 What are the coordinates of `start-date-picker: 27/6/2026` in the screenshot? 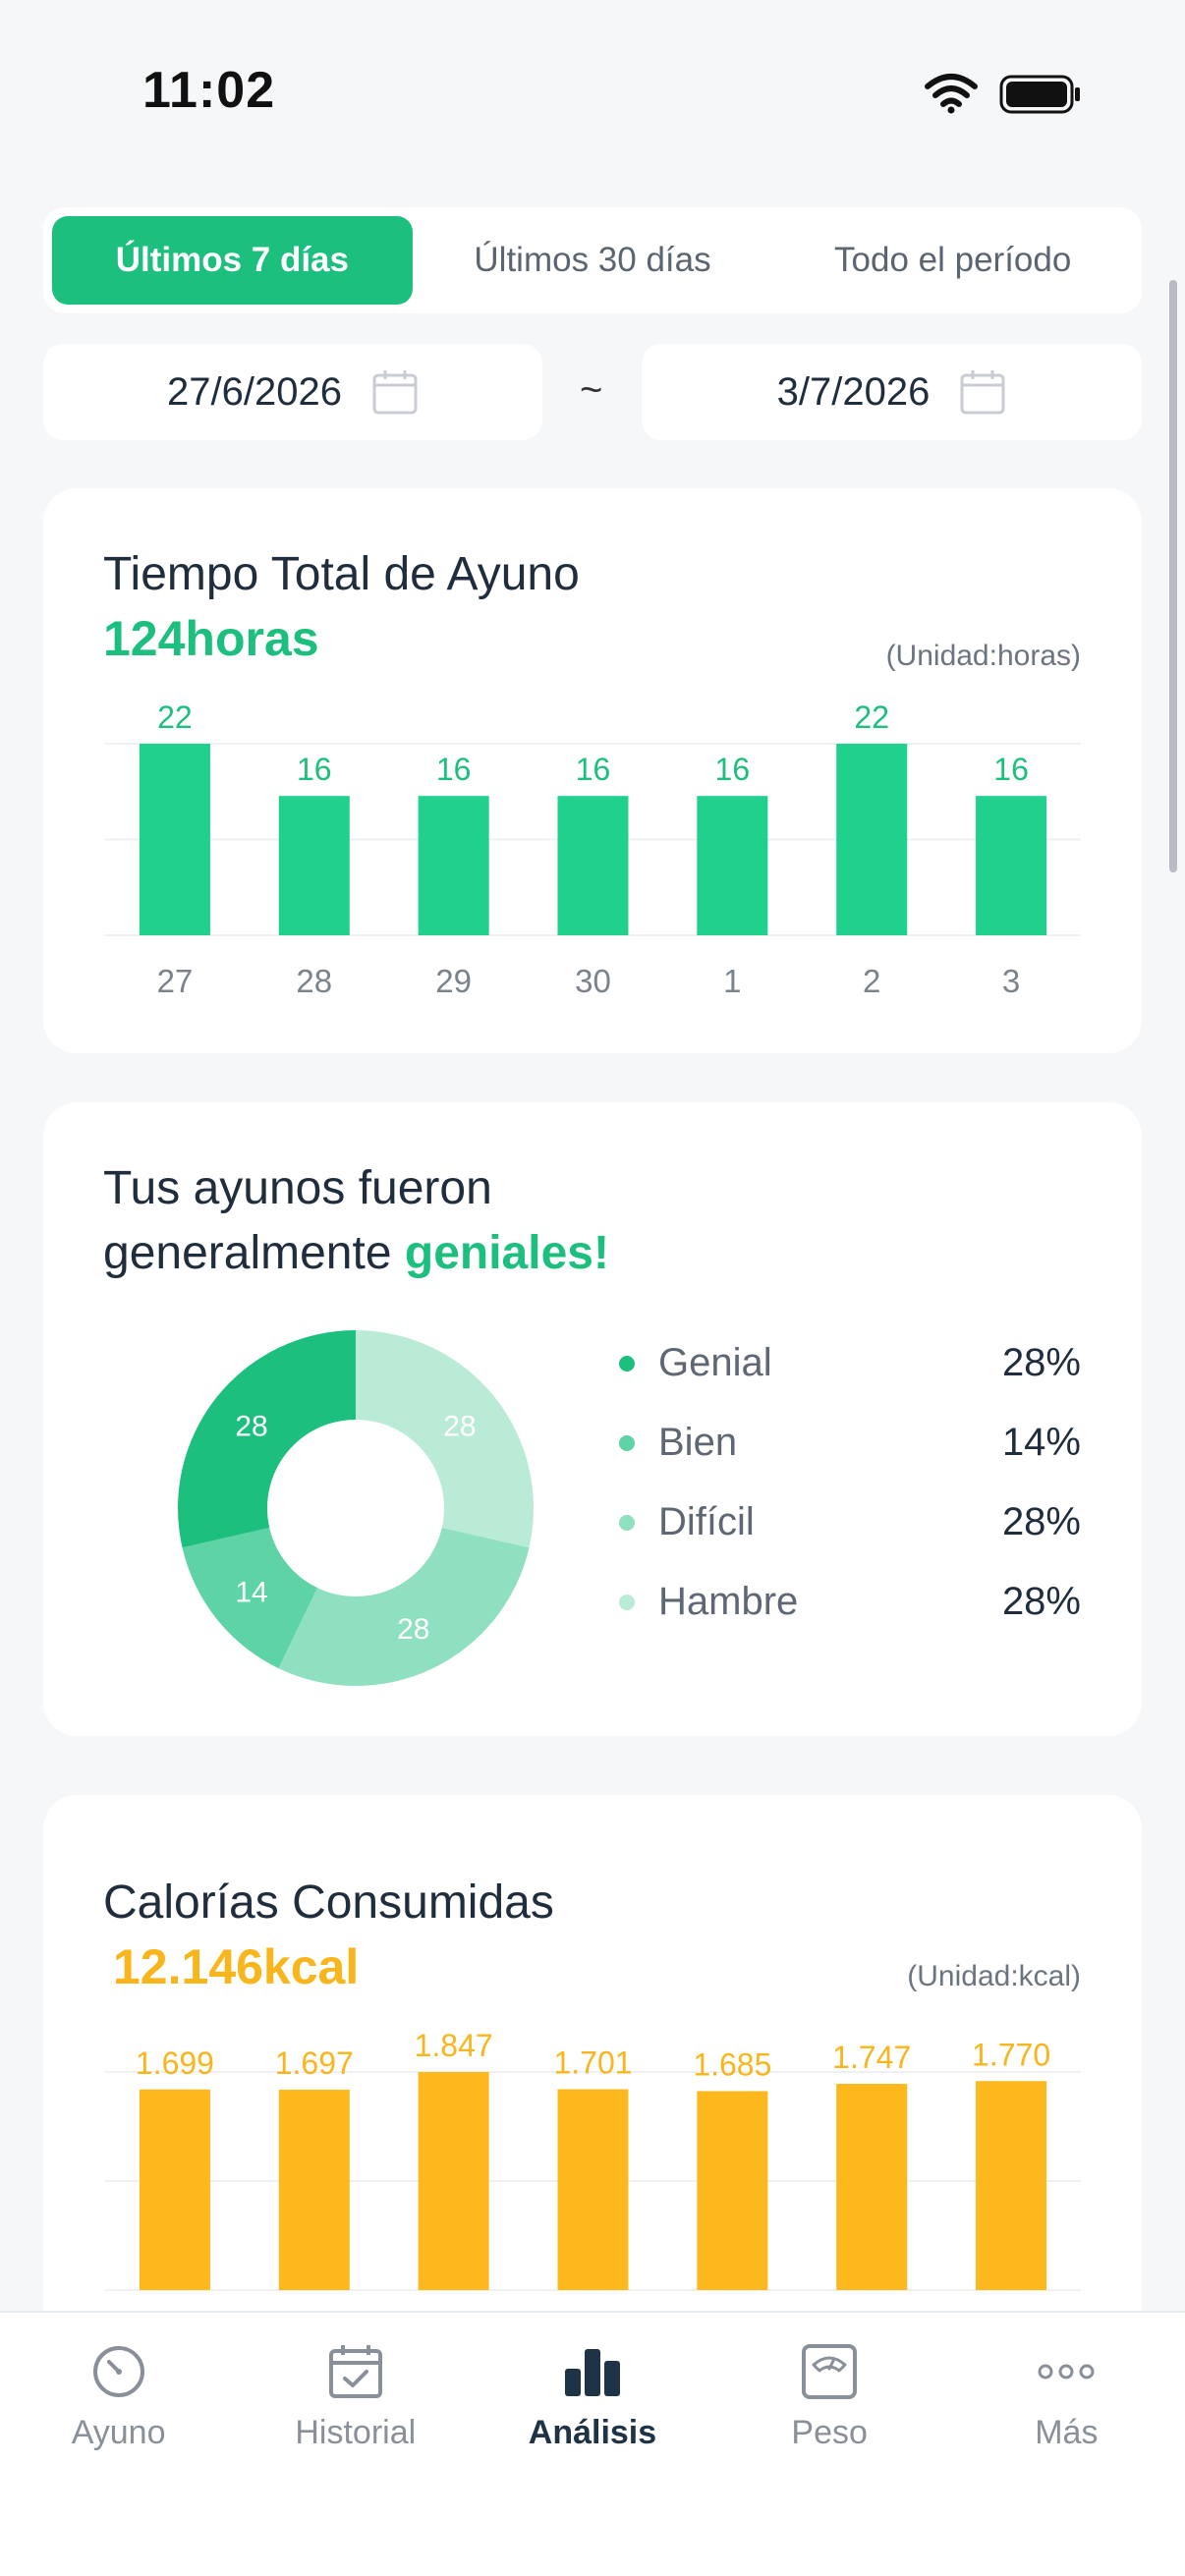 It's located at (292, 392).